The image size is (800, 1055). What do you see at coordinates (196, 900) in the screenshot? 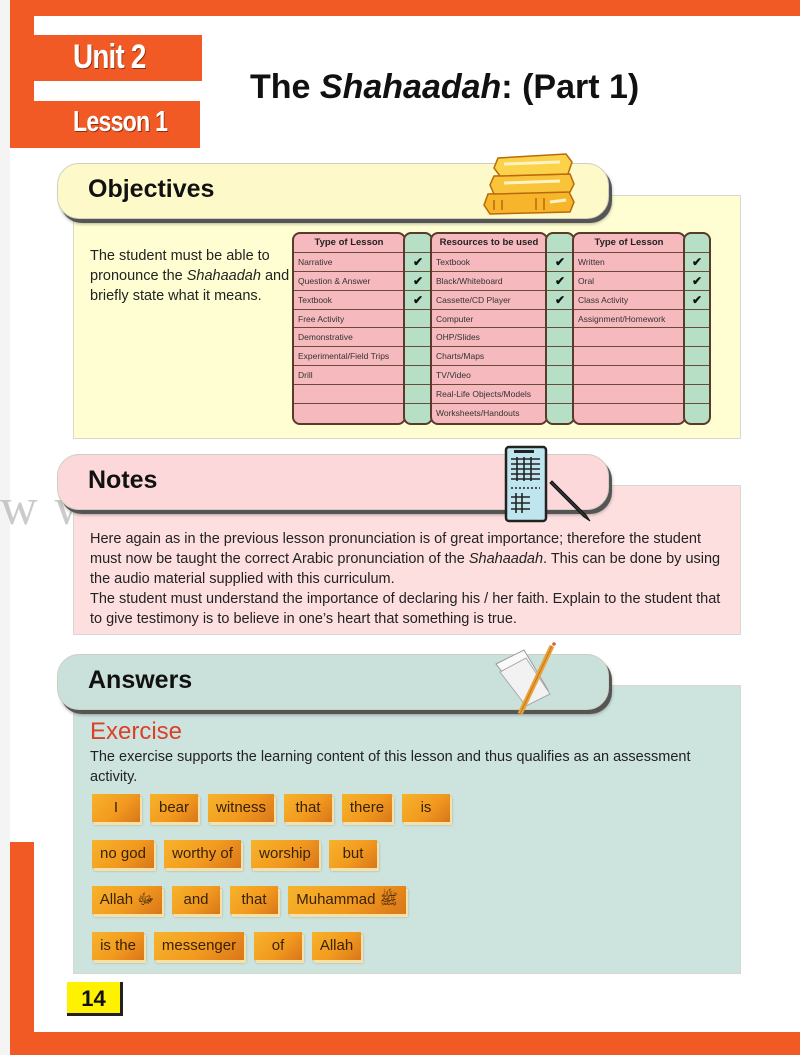
I see `word-tile: and` at bounding box center [196, 900].